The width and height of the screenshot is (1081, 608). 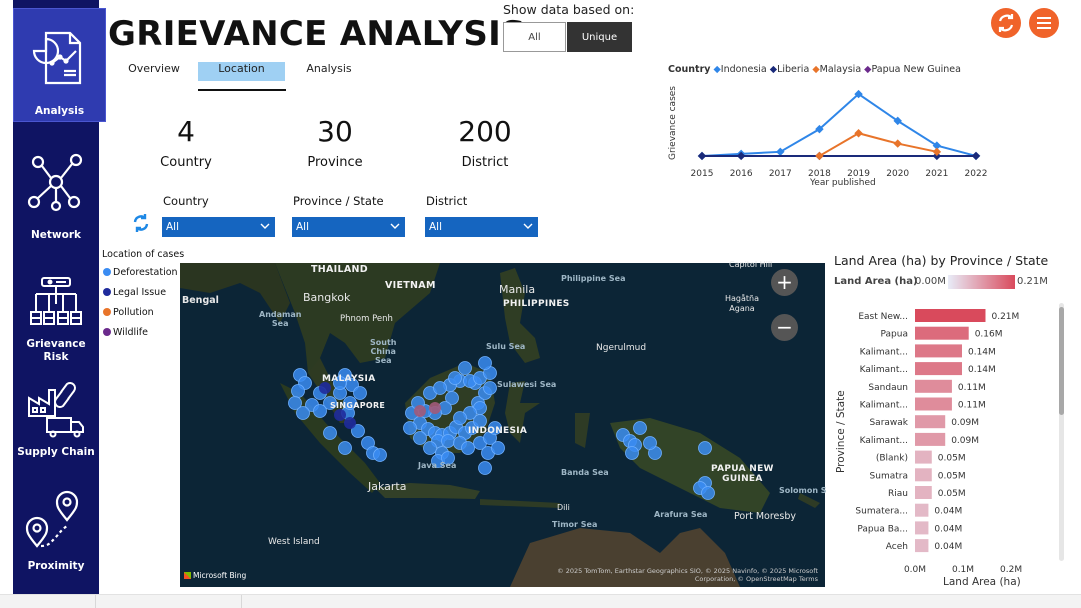 What do you see at coordinates (56, 319) in the screenshot?
I see `nav-item-grievance-risk: Grievance Risk` at bounding box center [56, 319].